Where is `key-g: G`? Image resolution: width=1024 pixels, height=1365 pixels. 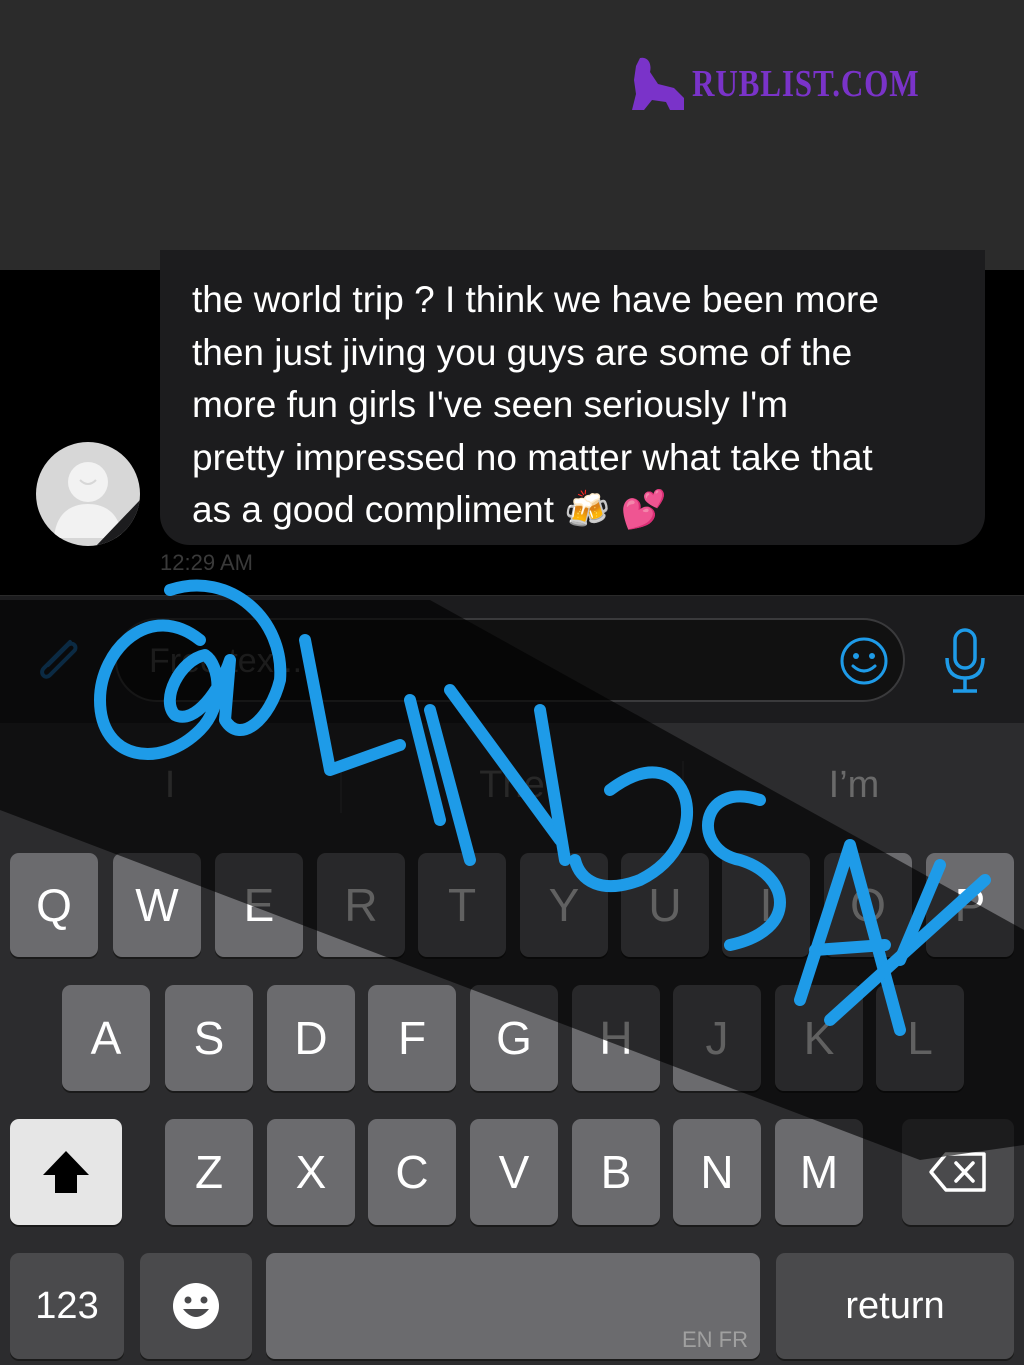 key-g: G is located at coordinates (514, 1038).